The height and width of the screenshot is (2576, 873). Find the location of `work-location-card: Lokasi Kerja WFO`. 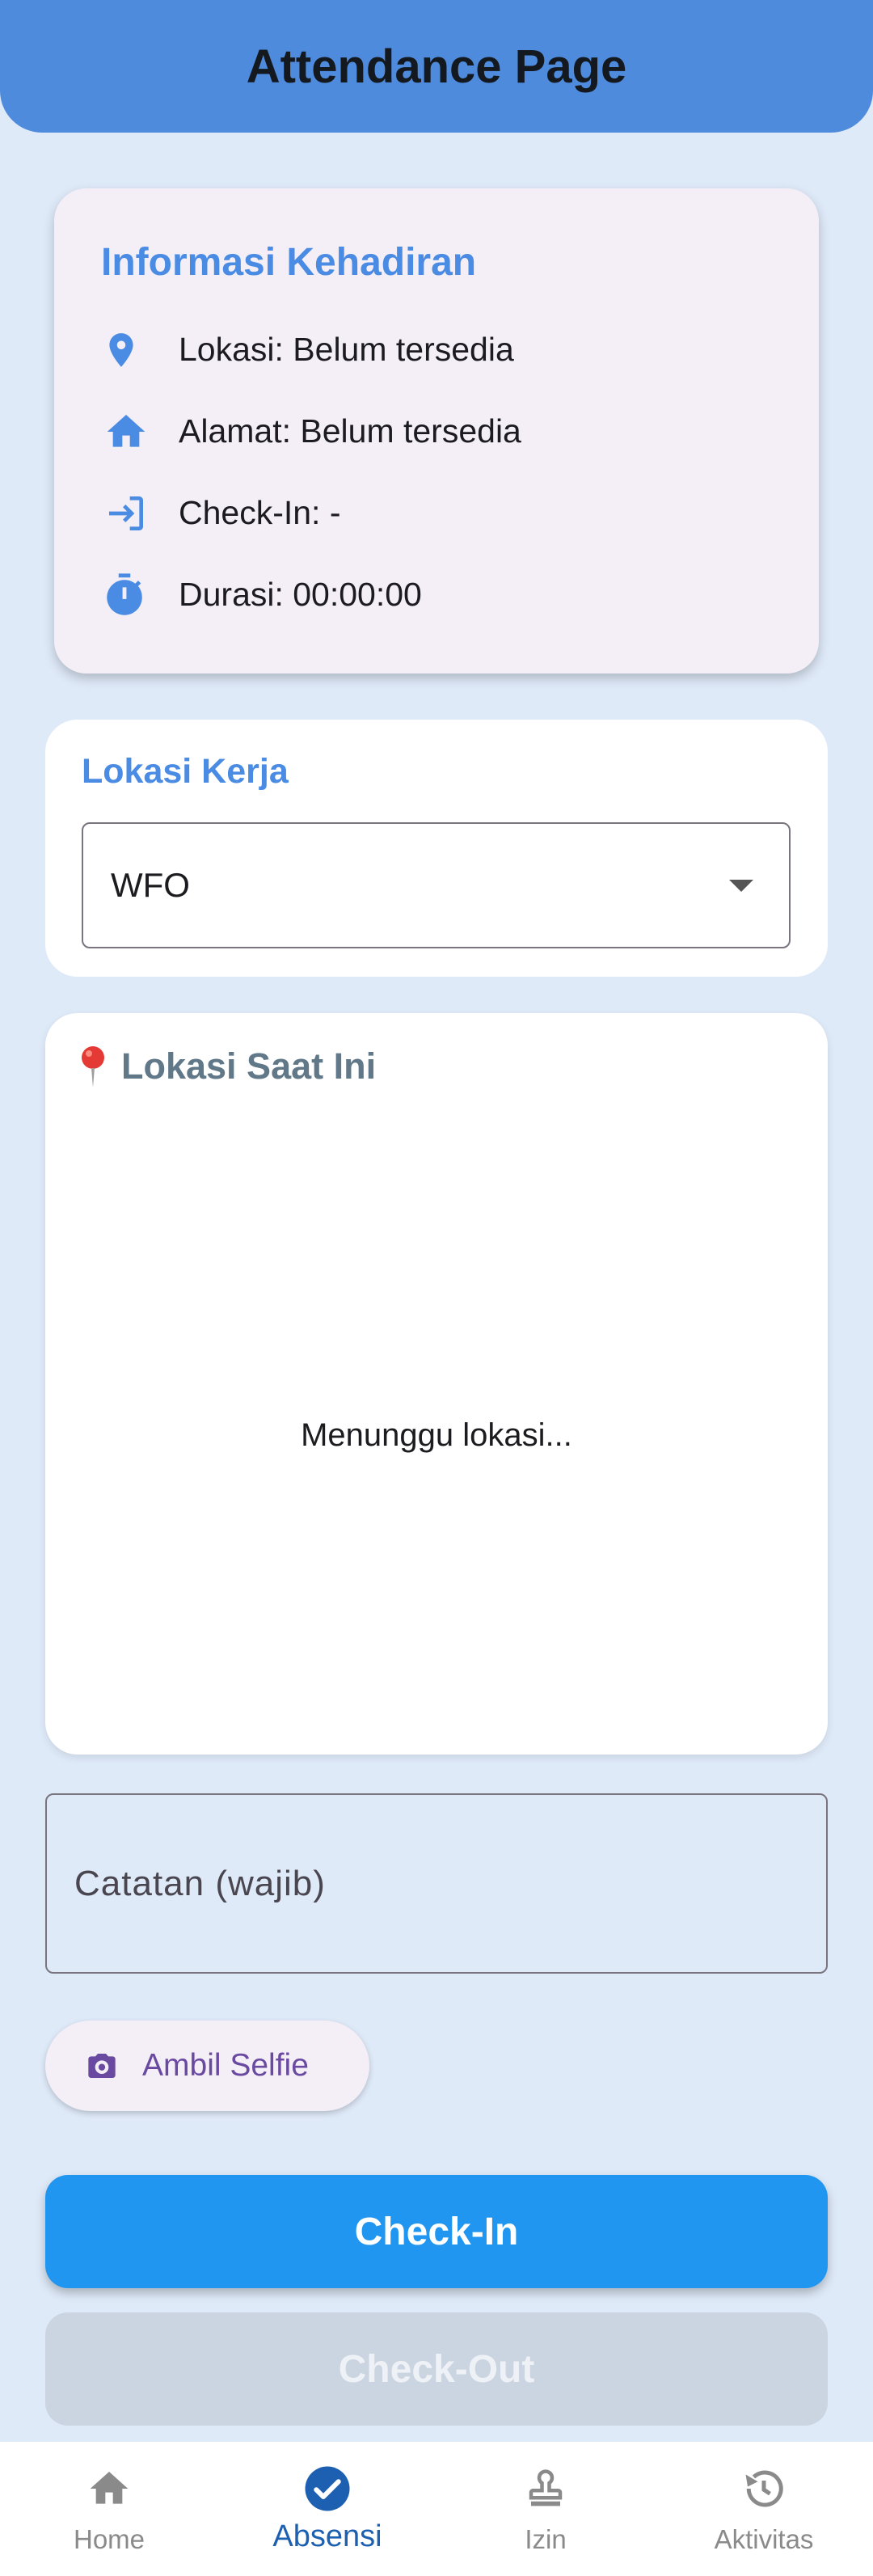

work-location-card: Lokasi Kerja WFO is located at coordinates (436, 848).